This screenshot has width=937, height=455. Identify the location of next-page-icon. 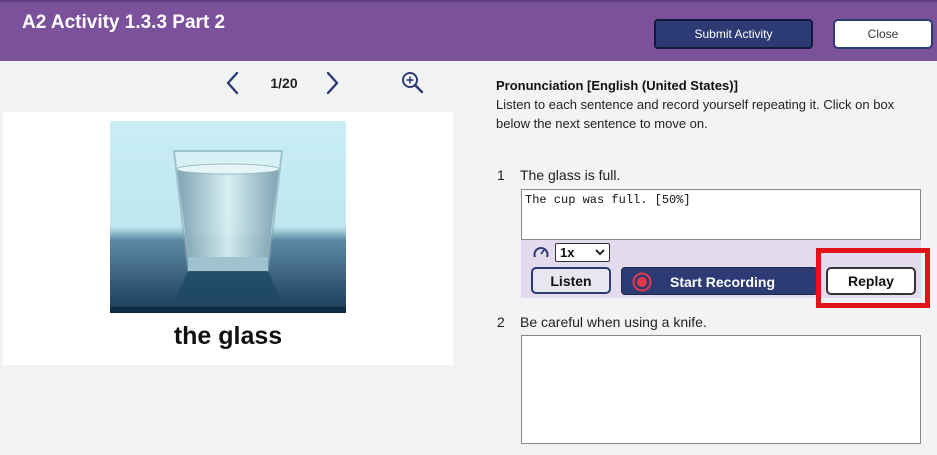
(332, 83).